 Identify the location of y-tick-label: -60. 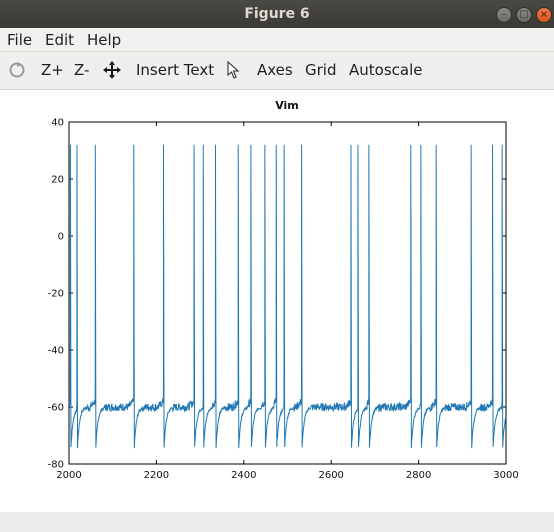
(56, 408).